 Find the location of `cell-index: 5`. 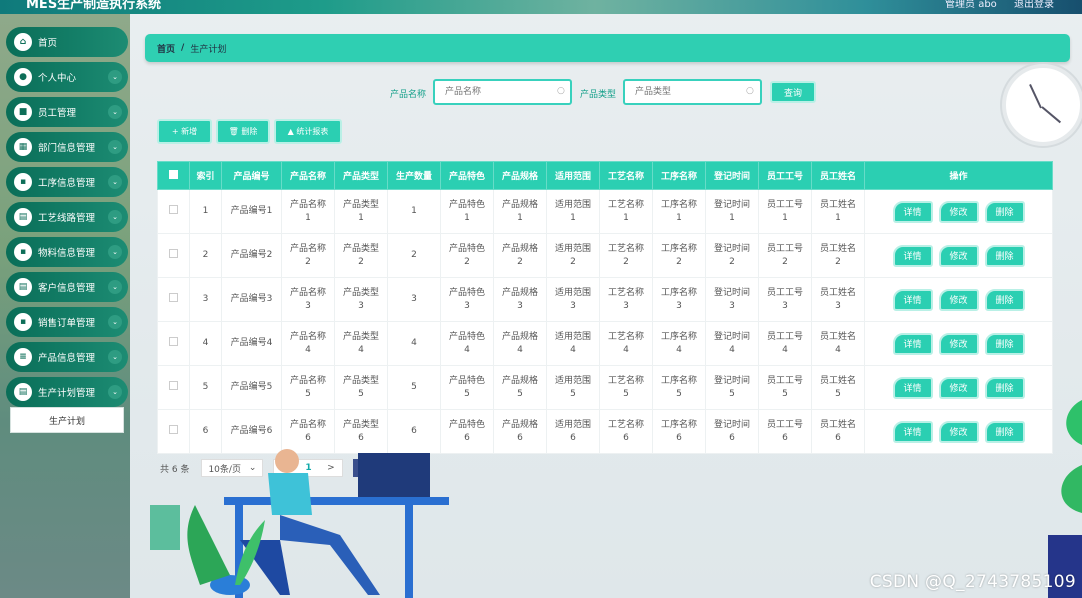

cell-index: 5 is located at coordinates (205, 387).